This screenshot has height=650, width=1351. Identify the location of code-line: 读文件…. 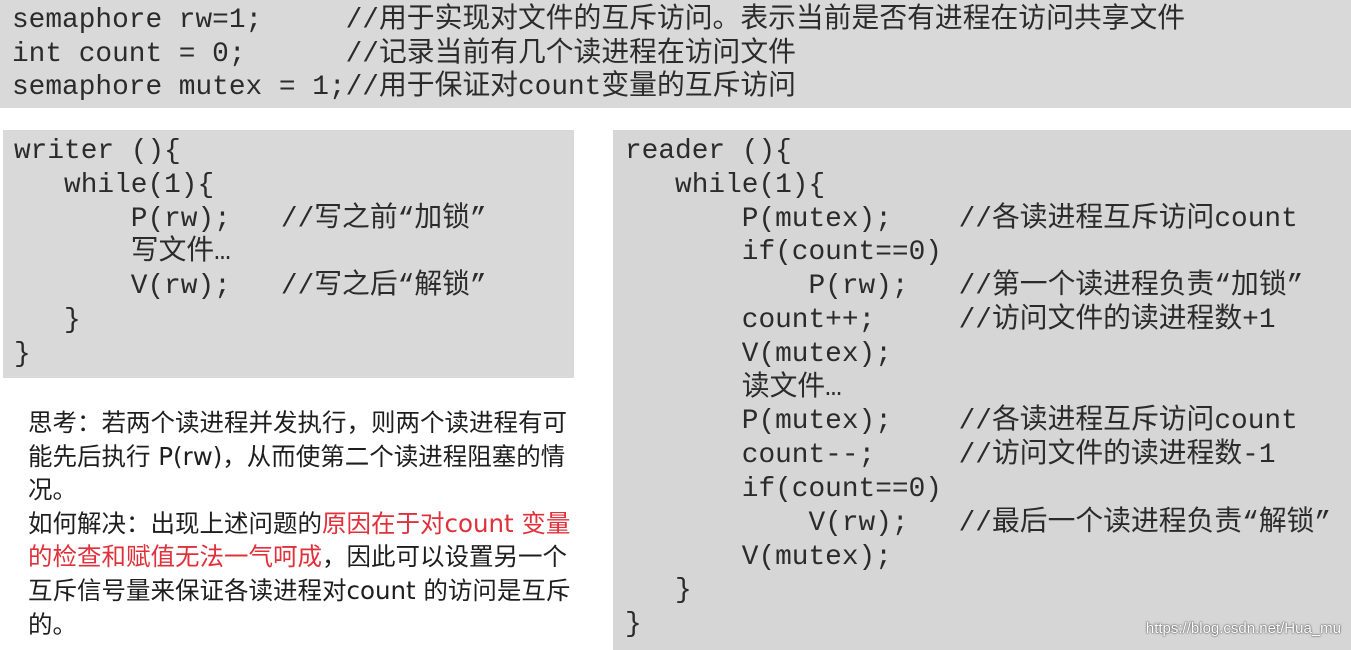
(733, 388).